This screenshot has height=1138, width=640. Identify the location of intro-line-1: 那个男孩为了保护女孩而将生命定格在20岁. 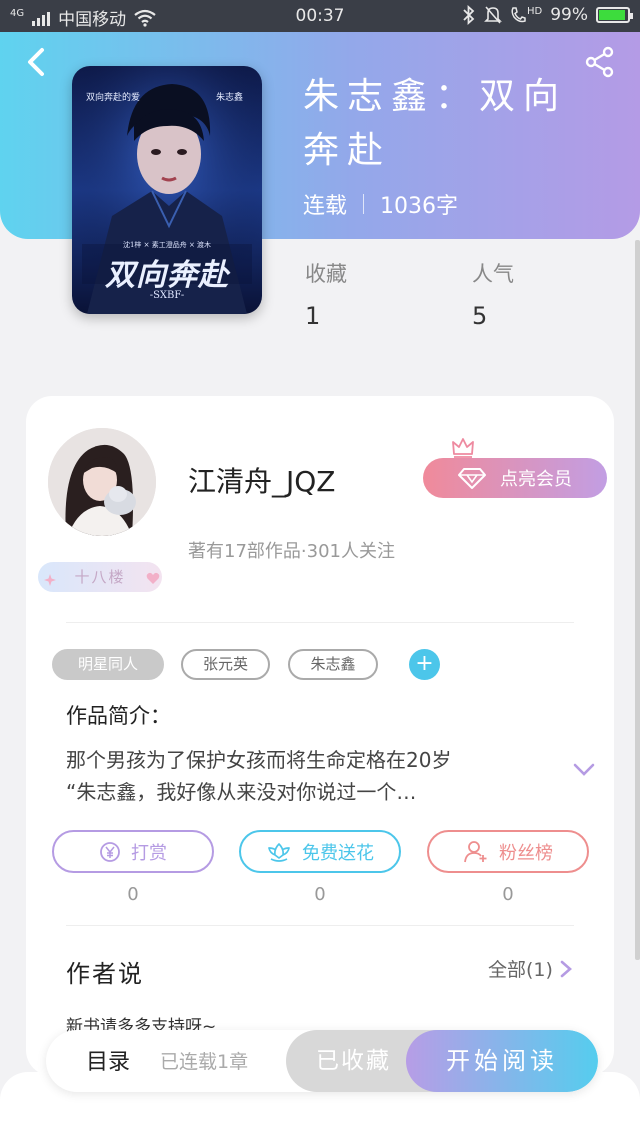
(259, 760).